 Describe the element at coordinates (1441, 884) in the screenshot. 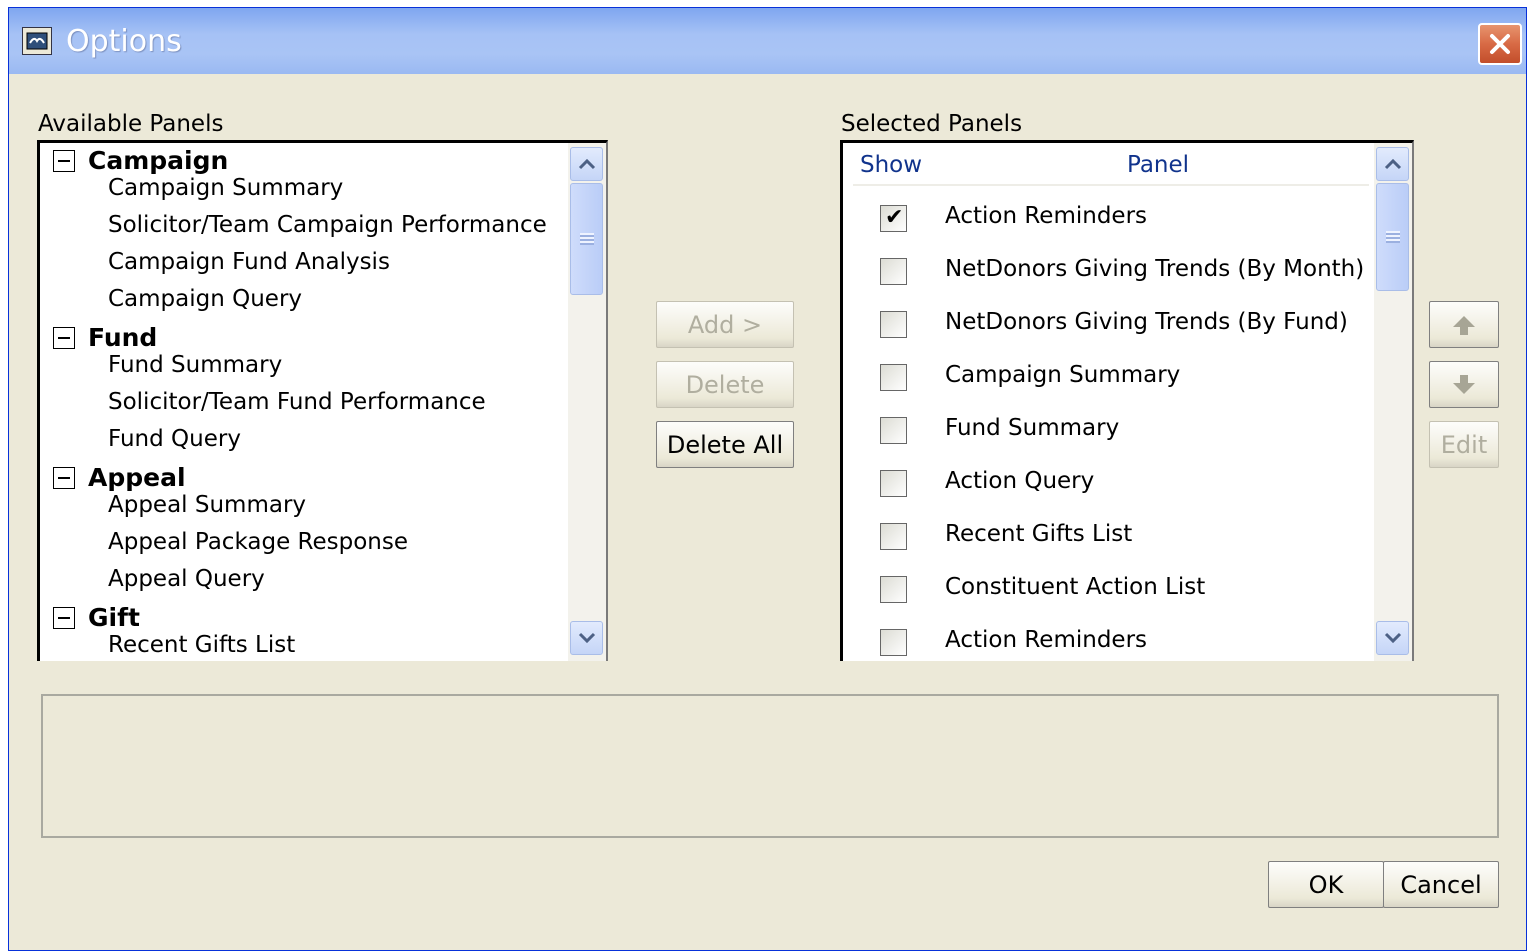

I see `cancel-button: Cancel` at that location.